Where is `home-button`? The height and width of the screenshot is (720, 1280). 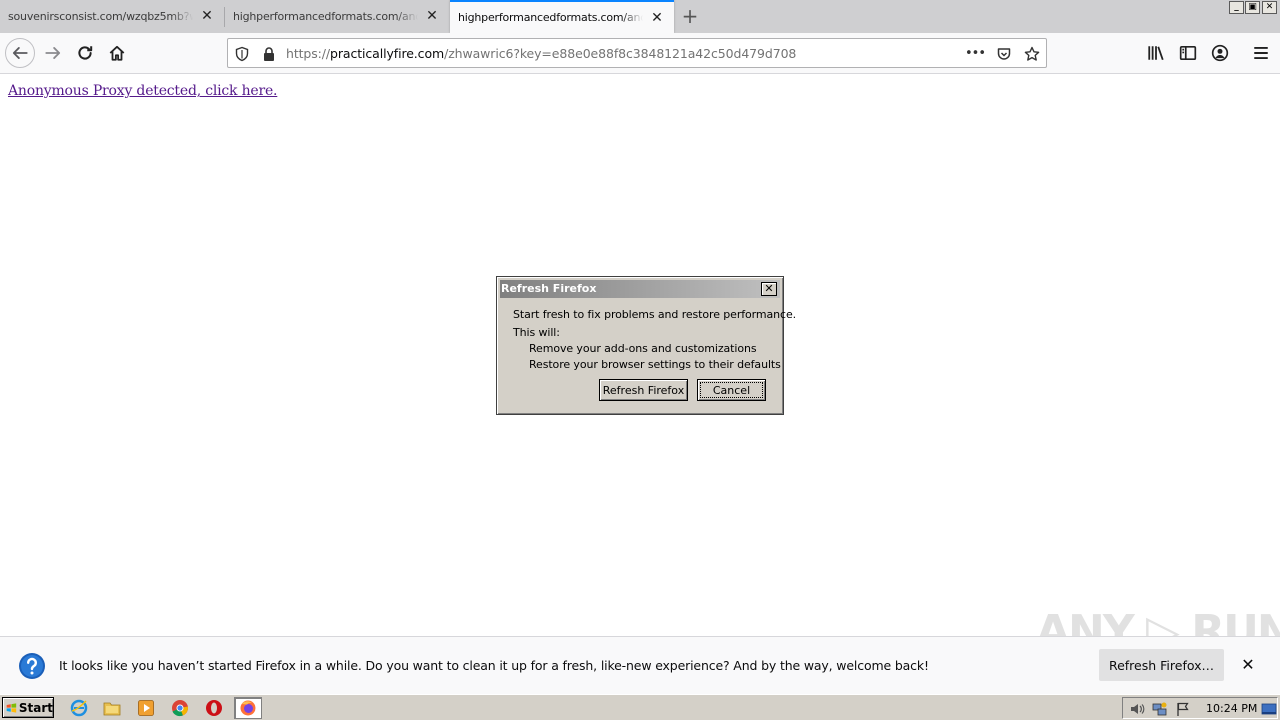
home-button is located at coordinates (117, 53).